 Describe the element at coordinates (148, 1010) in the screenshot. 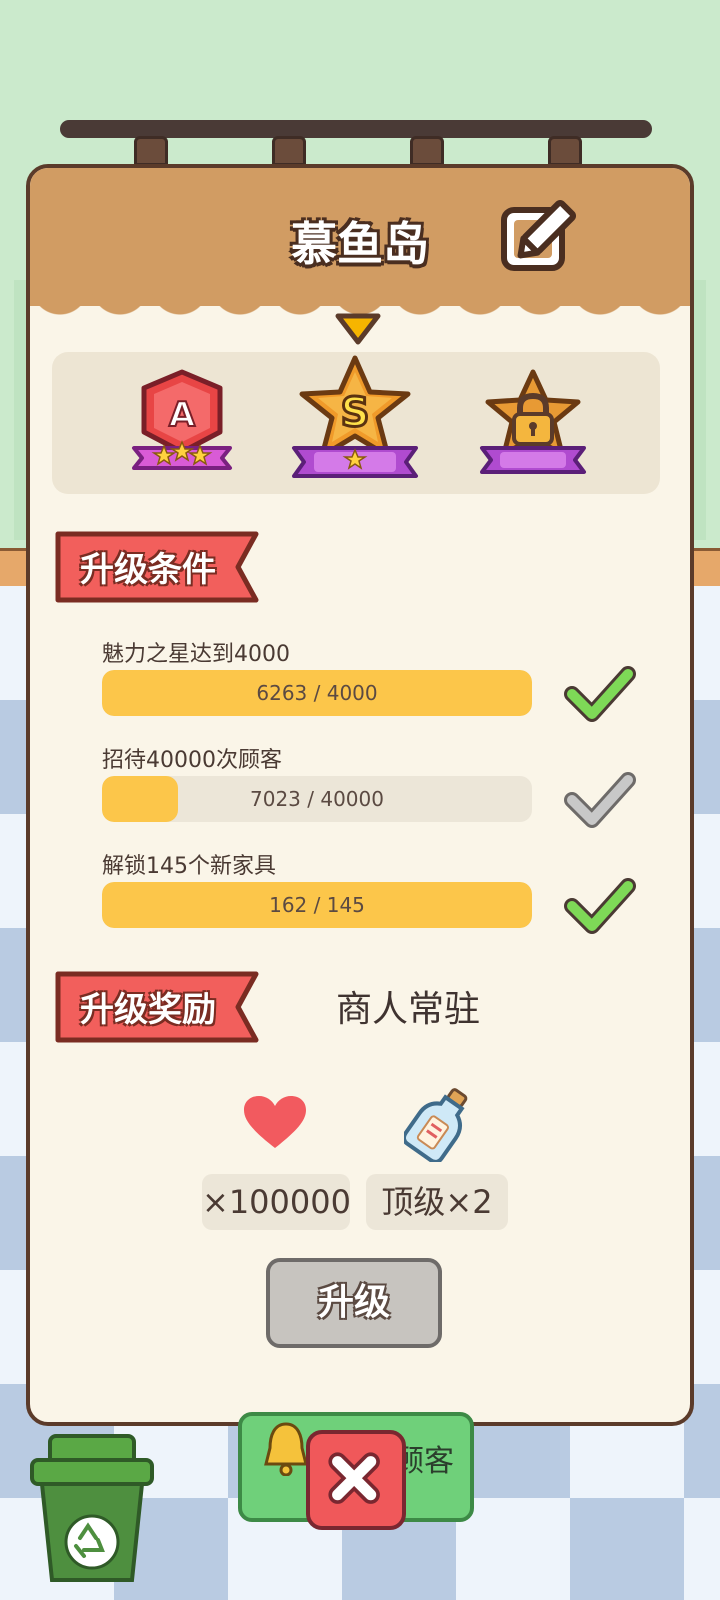

I see `rewards-header: 升级奖励` at that location.